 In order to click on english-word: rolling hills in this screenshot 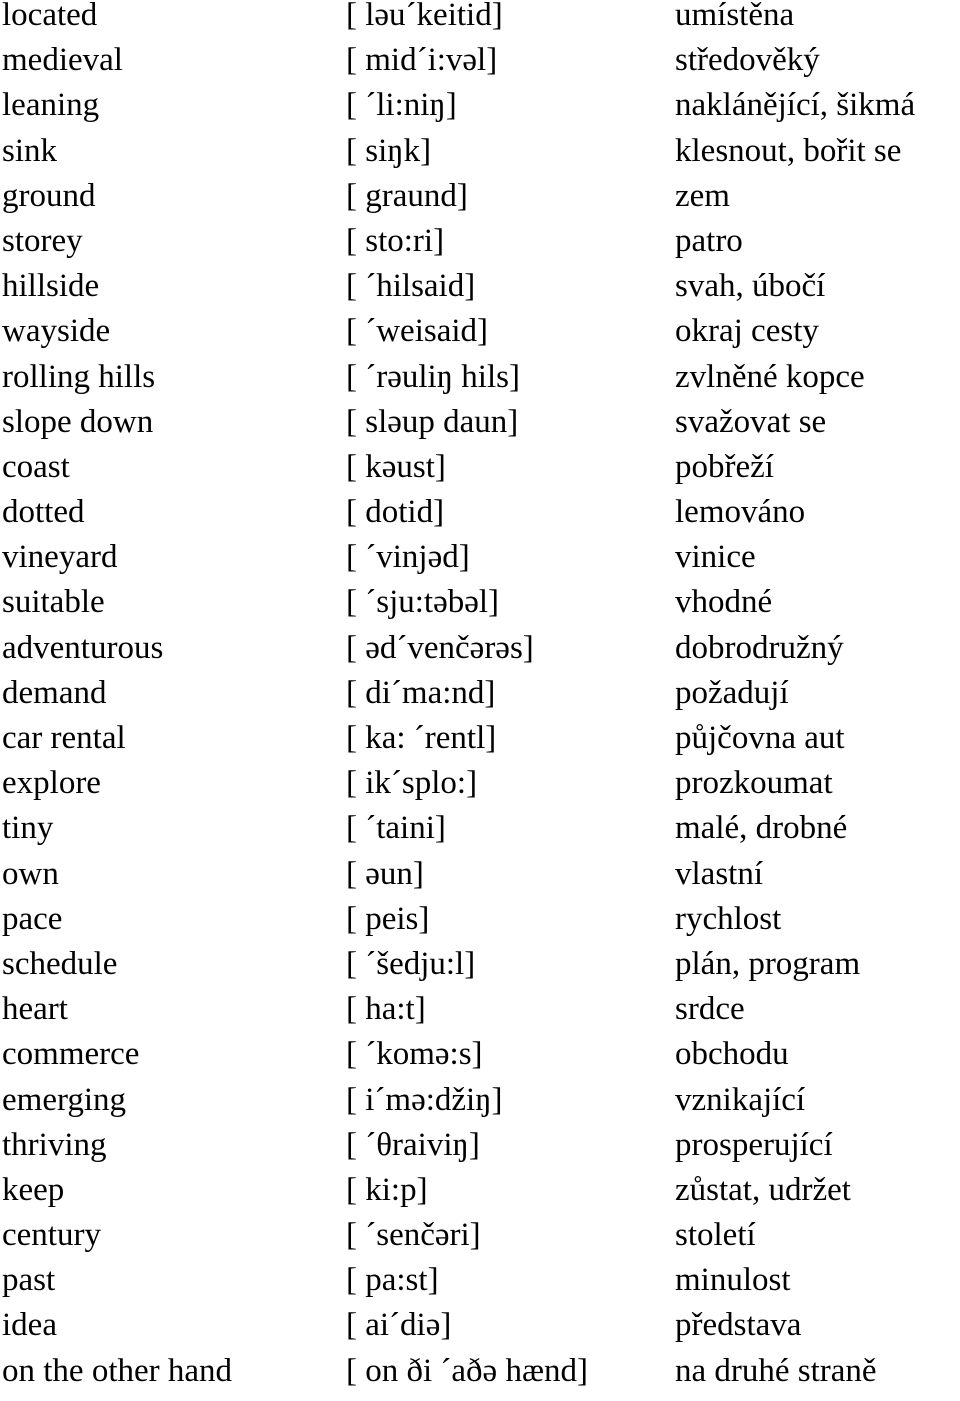, I will do `click(79, 376)`.